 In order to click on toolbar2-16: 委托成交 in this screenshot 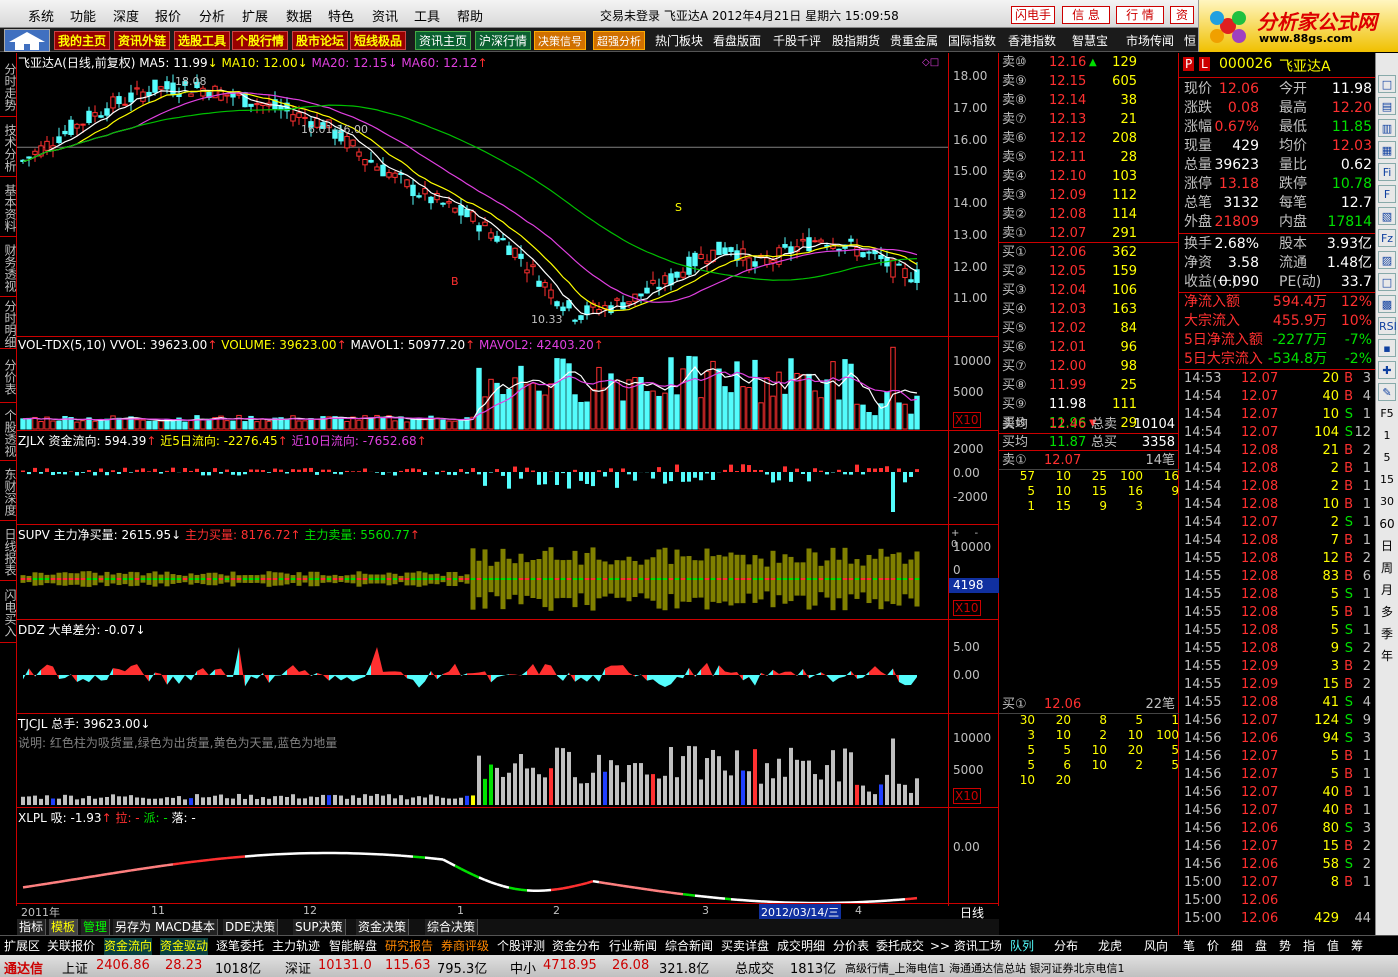, I will do `click(900, 946)`.